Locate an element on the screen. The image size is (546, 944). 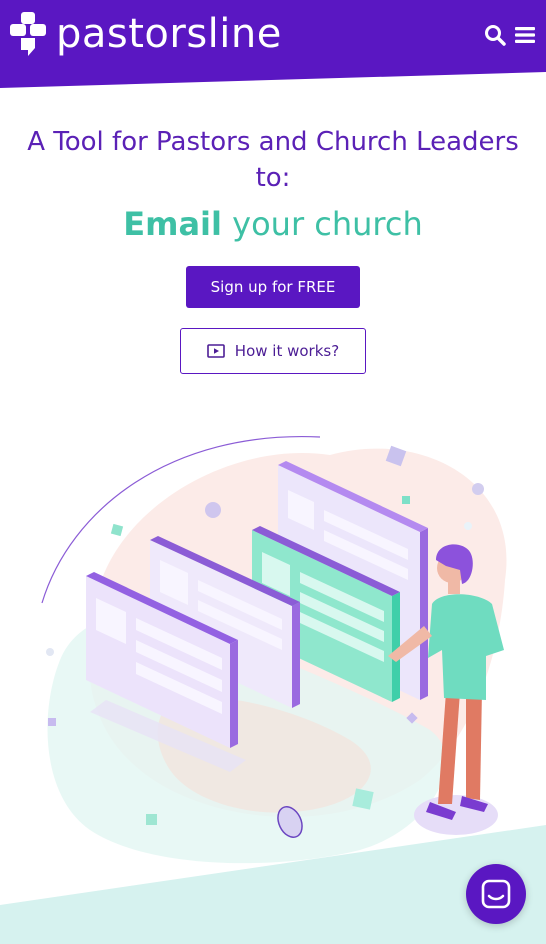
brand-name: pastorsline is located at coordinates (169, 34).